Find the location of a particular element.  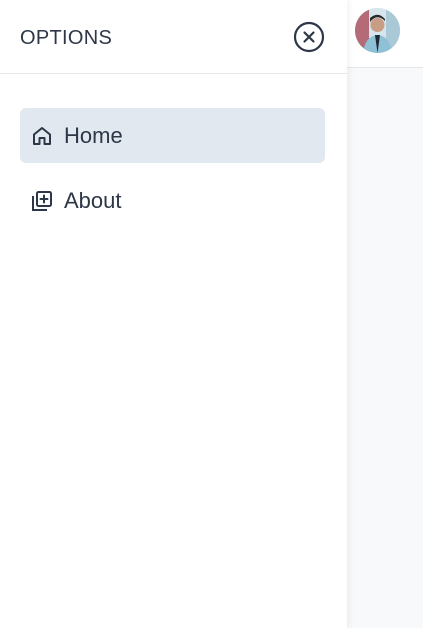

nav-item-home: Home is located at coordinates (172, 135).